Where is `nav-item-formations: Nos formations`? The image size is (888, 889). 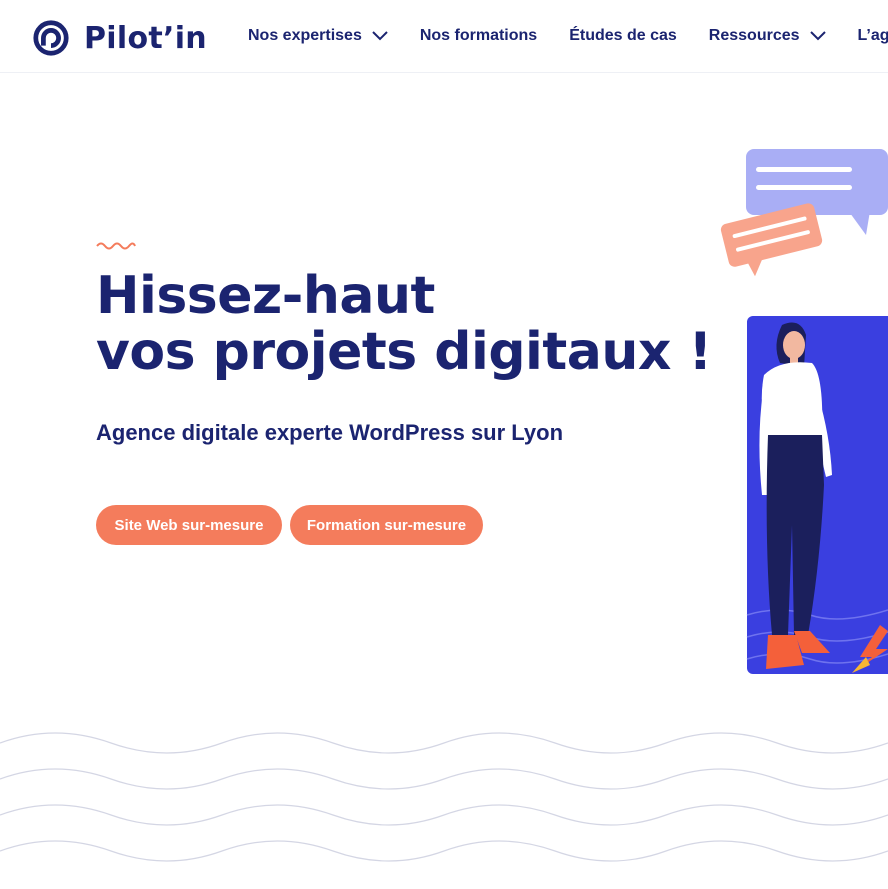 nav-item-formations: Nos formations is located at coordinates (478, 36).